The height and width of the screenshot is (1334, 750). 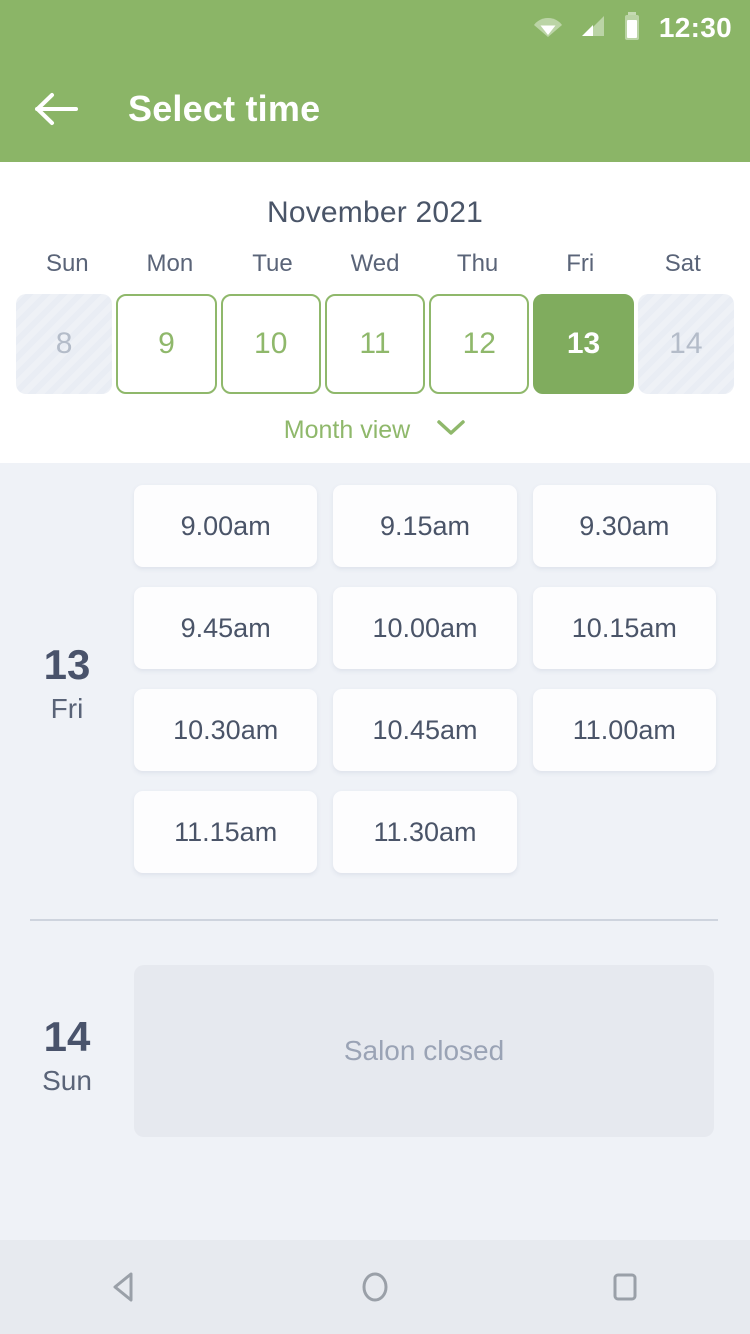 I want to click on month-view-label: Month view, so click(x=347, y=430).